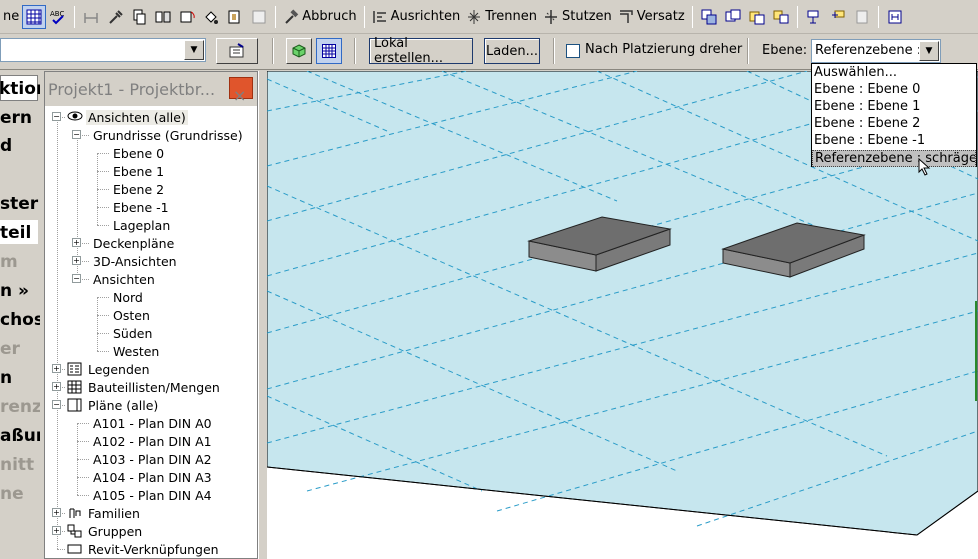 Image resolution: width=978 pixels, height=559 pixels. Describe the element at coordinates (163, 17) in the screenshot. I see `mirror-button` at that location.